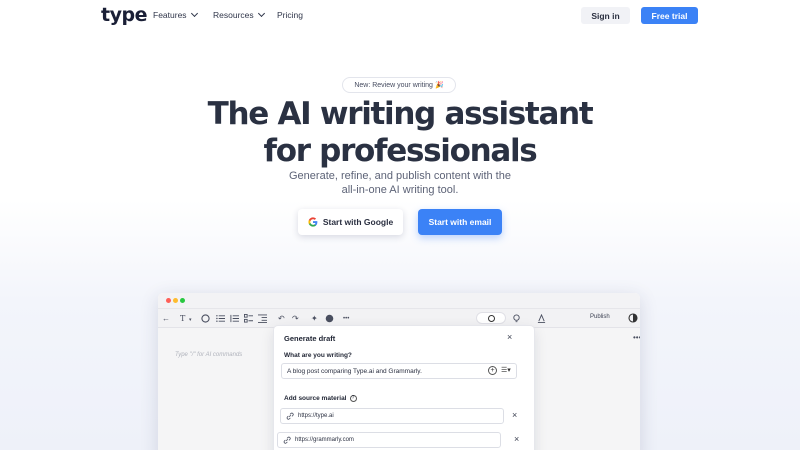  I want to click on google-icon, so click(313, 222).